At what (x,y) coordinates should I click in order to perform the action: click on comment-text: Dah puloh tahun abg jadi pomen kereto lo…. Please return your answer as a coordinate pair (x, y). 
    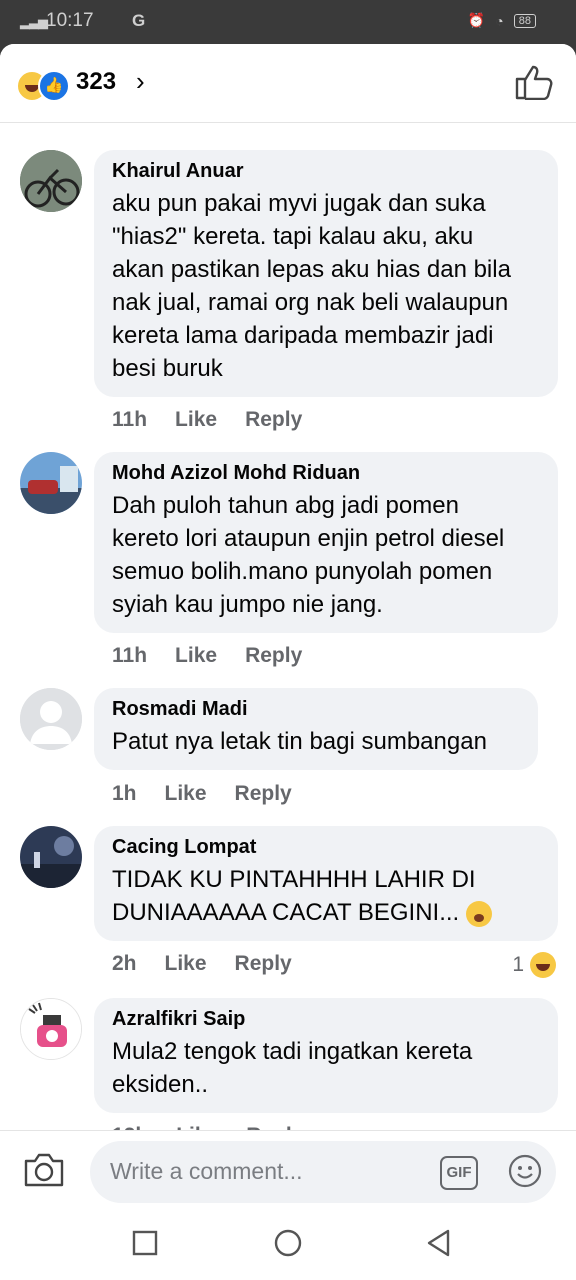
    Looking at the image, I should click on (308, 555).